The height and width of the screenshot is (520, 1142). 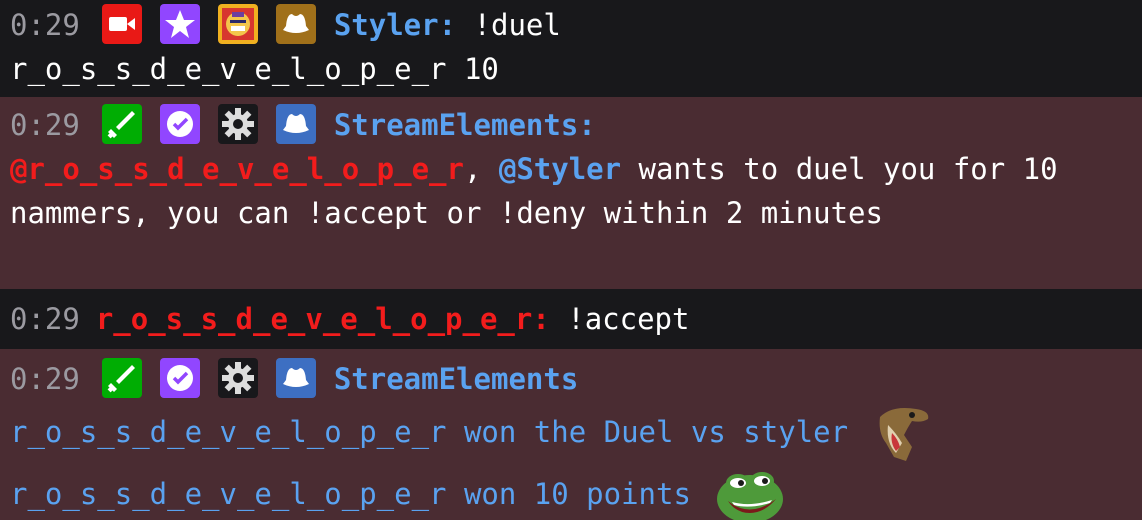 I want to click on username: Styler:, so click(x=395, y=25).